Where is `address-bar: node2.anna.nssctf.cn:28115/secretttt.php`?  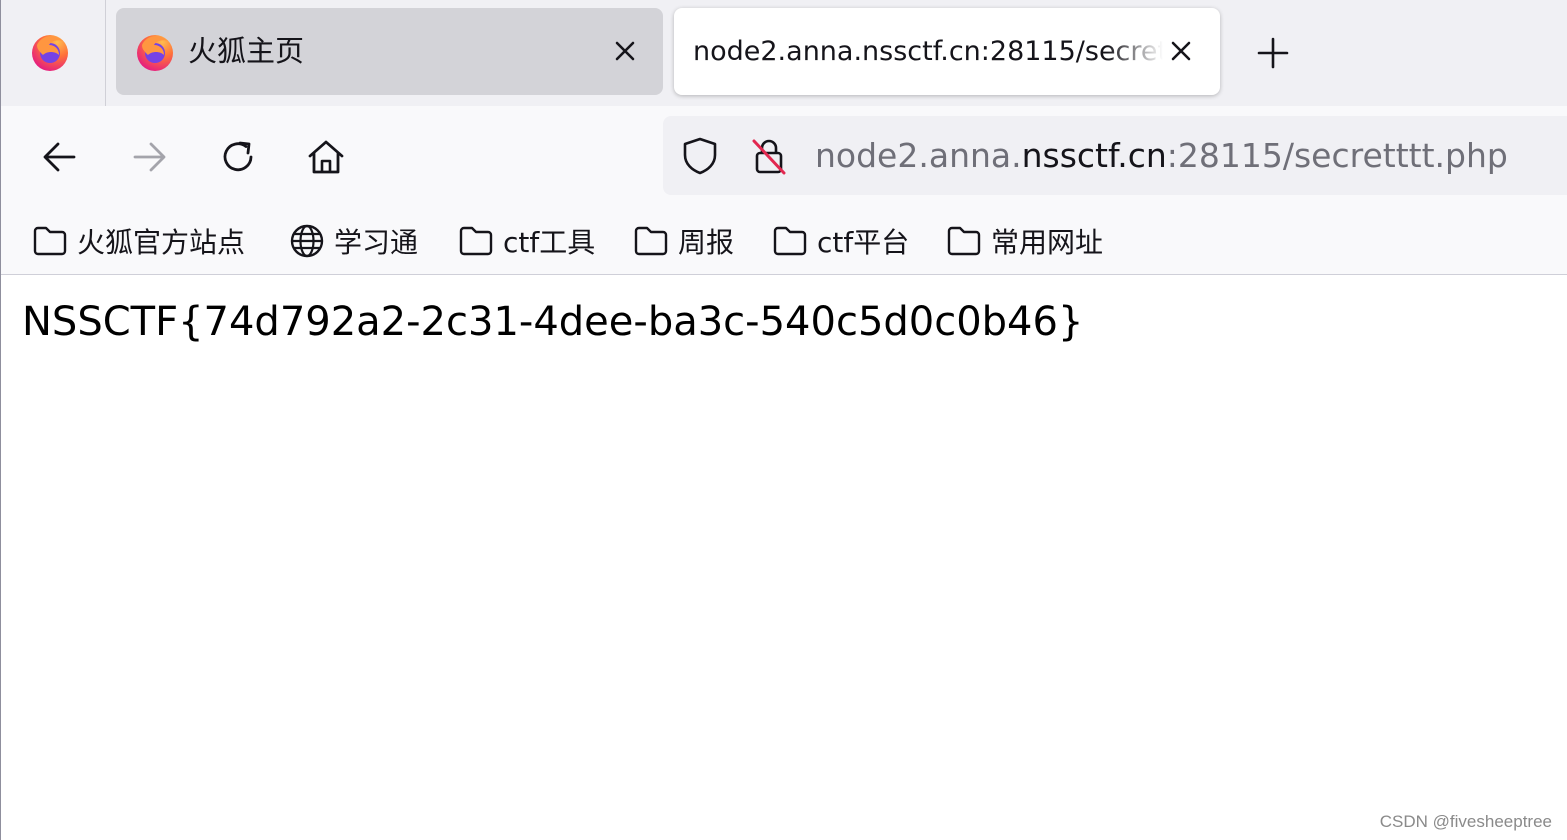 address-bar: node2.anna.nssctf.cn:28115/secretttt.php is located at coordinates (1115, 155).